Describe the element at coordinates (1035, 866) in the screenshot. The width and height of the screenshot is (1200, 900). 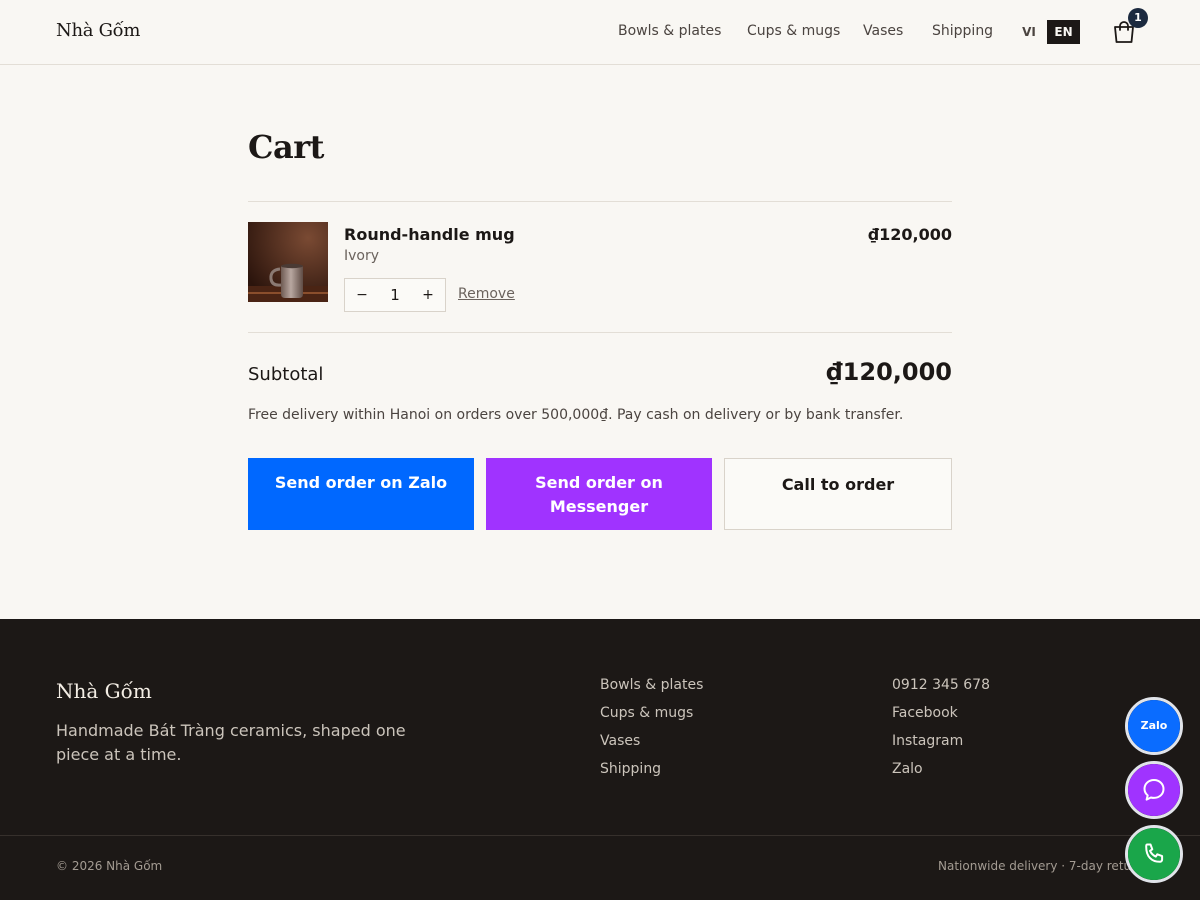
I see `footer-policy: Nationwide delivery · 7-day returns` at that location.